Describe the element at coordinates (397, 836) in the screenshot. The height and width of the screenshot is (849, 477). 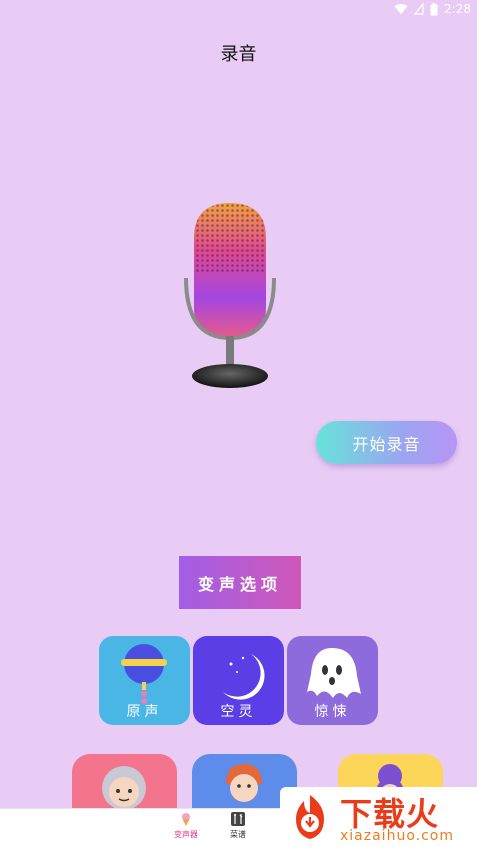
I see `watermark-url: xiazaihuo.com` at that location.